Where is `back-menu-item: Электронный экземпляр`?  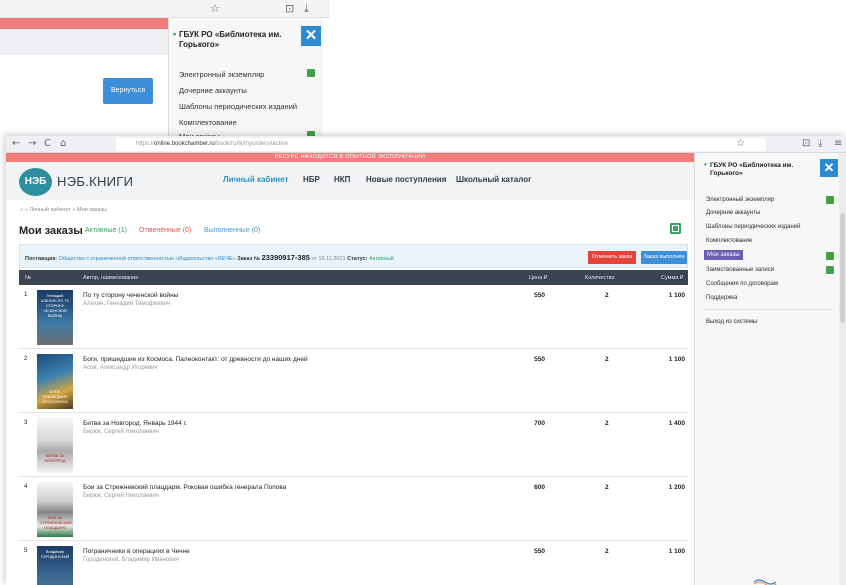 back-menu-item: Электронный экземпляр is located at coordinates (221, 74).